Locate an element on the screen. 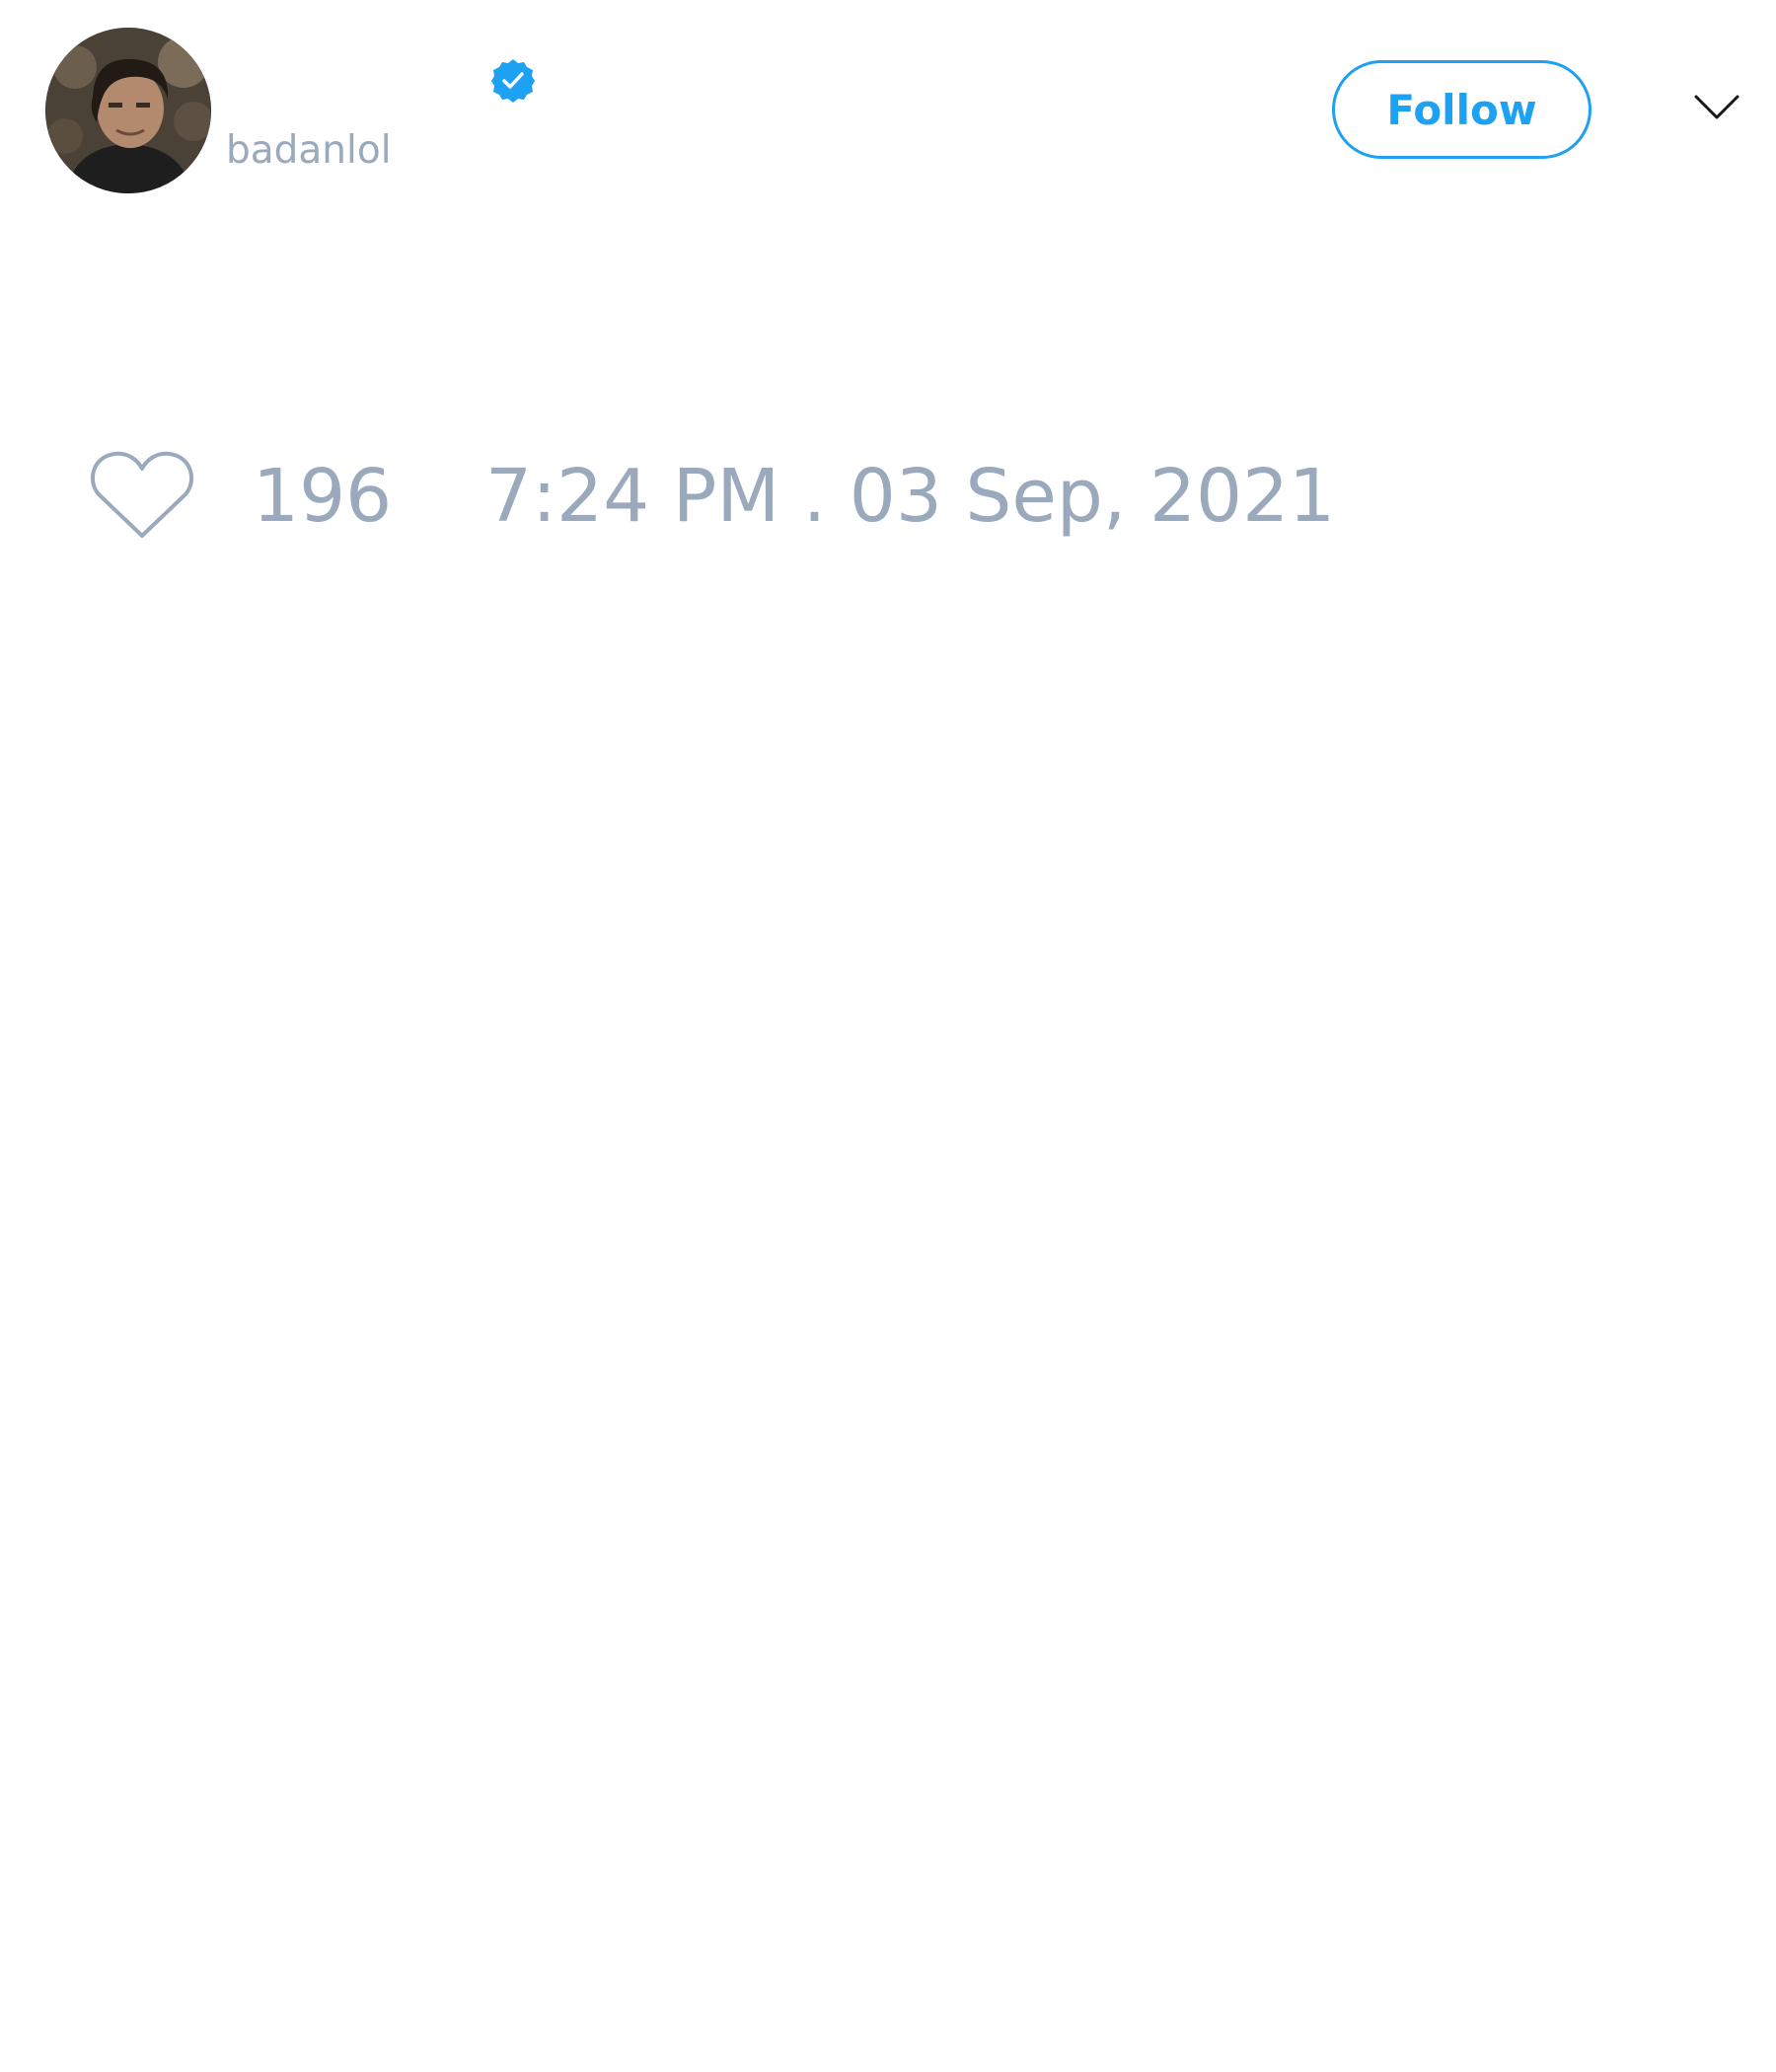  avatar-photo is located at coordinates (128, 111).